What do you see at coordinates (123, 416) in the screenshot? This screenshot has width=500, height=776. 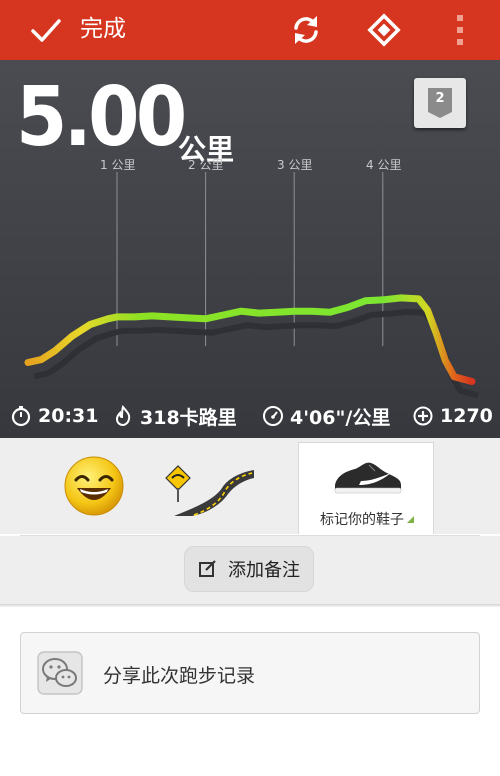 I see `flame-icon` at bounding box center [123, 416].